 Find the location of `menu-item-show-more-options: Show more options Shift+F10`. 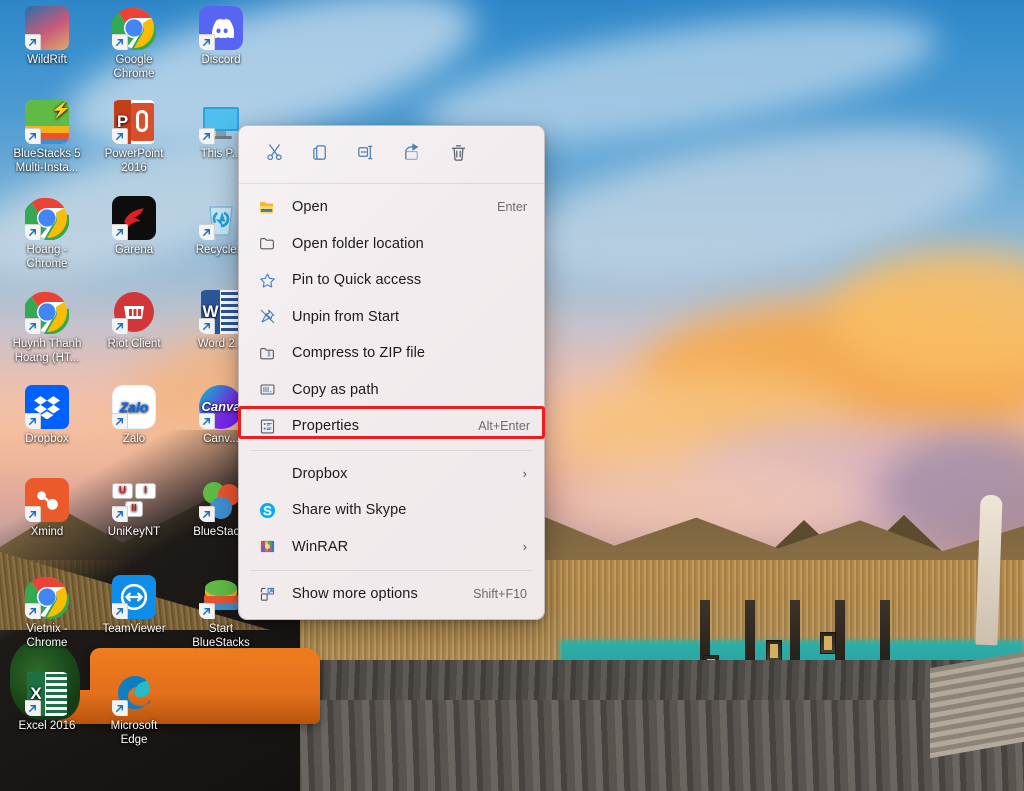

menu-item-show-more-options: Show more options Shift+F10 is located at coordinates (391, 594).